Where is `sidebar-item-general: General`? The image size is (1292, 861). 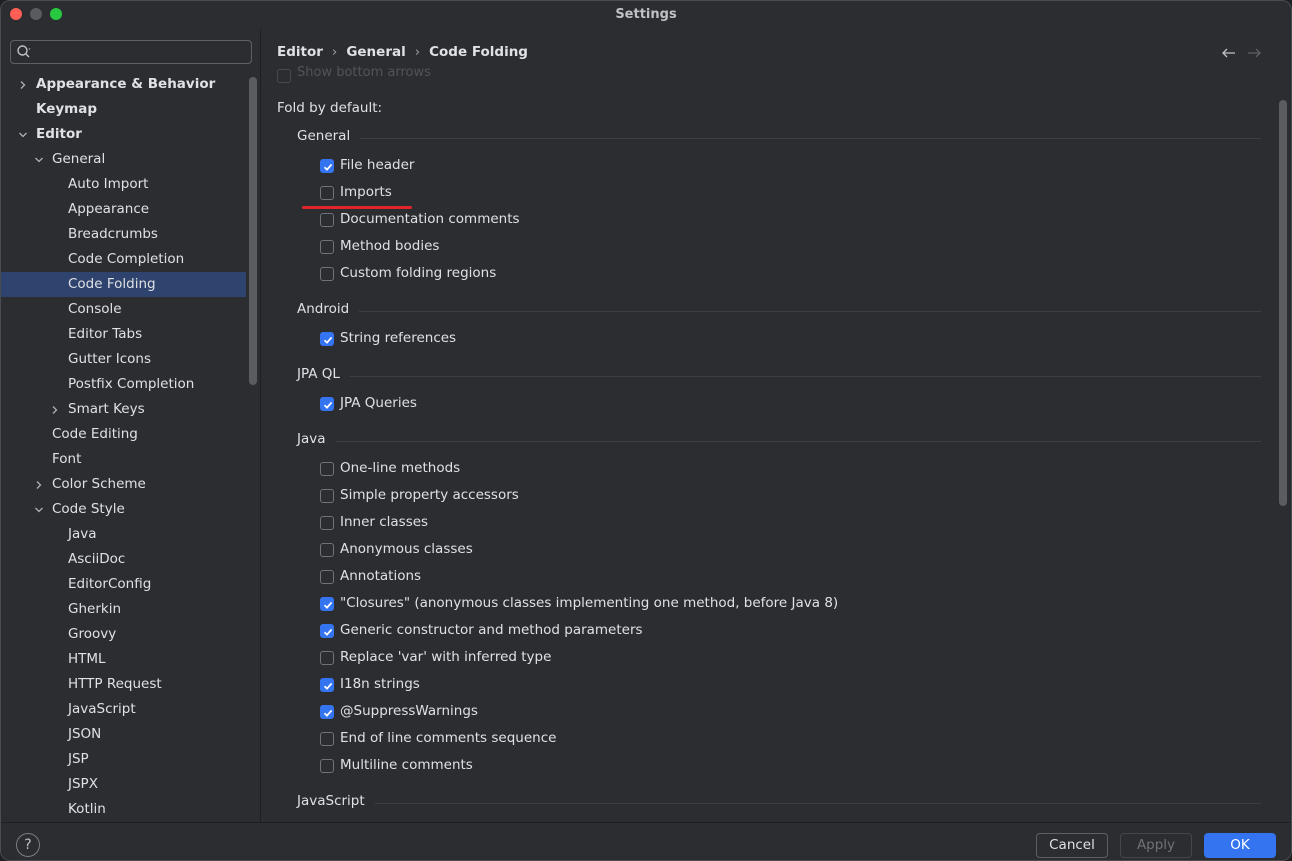 sidebar-item-general: General is located at coordinates (123, 159).